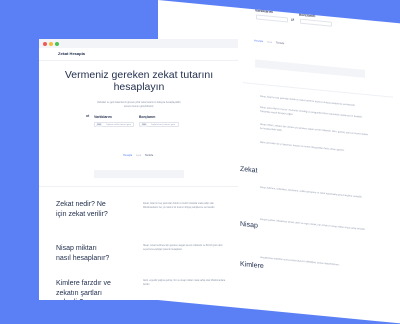 The width and height of the screenshot is (400, 324). I want to click on minimize-window-icon, so click(51, 44).